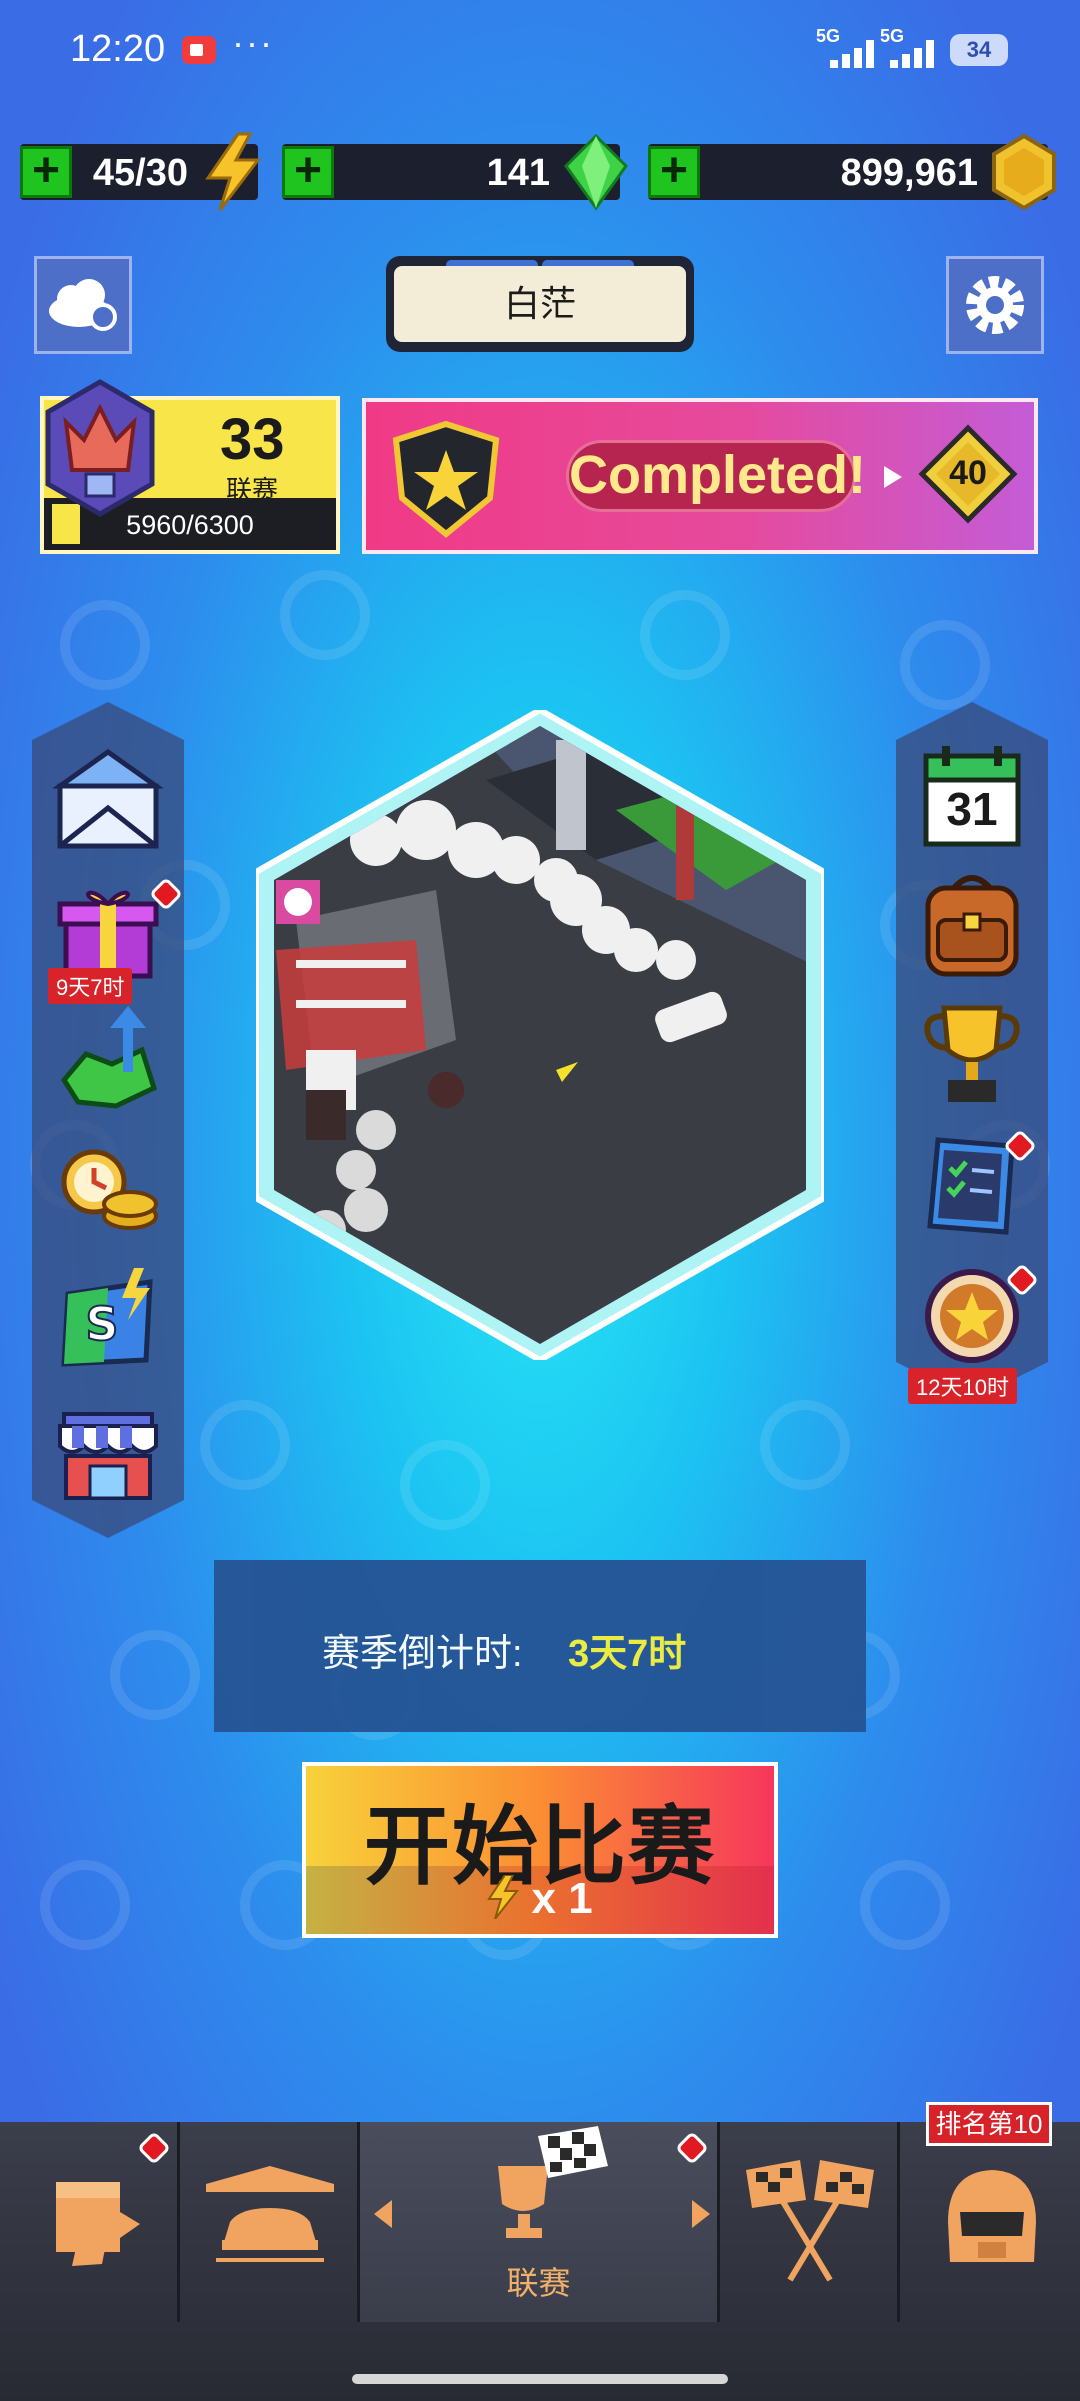 Image resolution: width=1080 pixels, height=2401 pixels. I want to click on green-gem-icon, so click(596, 172).